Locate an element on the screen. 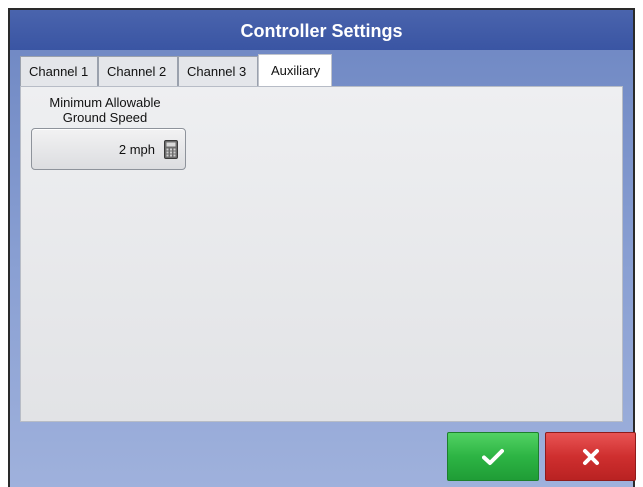 The height and width of the screenshot is (487, 643). x-icon is located at coordinates (590, 456).